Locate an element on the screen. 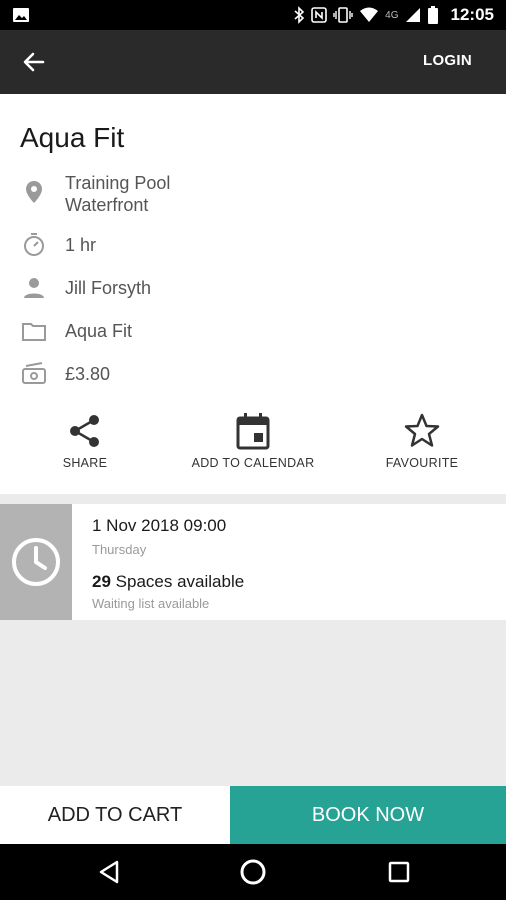  nav-home-icon is located at coordinates (253, 872).